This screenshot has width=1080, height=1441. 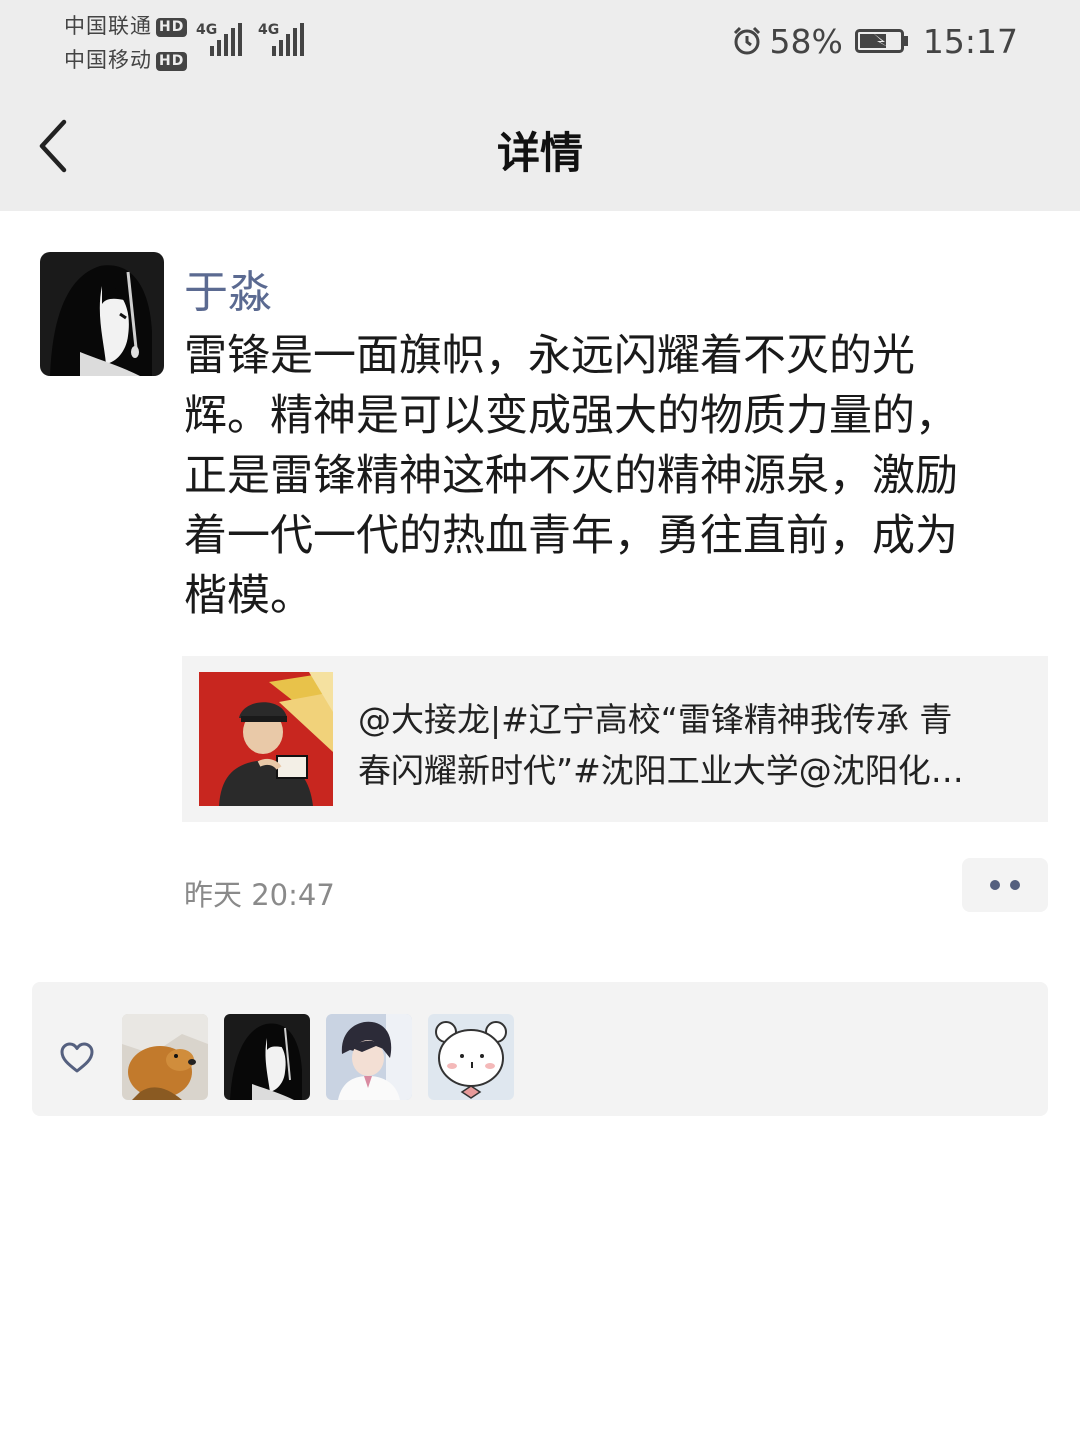 What do you see at coordinates (108, 60) in the screenshot?
I see `carrier-2-label: 中国移动` at bounding box center [108, 60].